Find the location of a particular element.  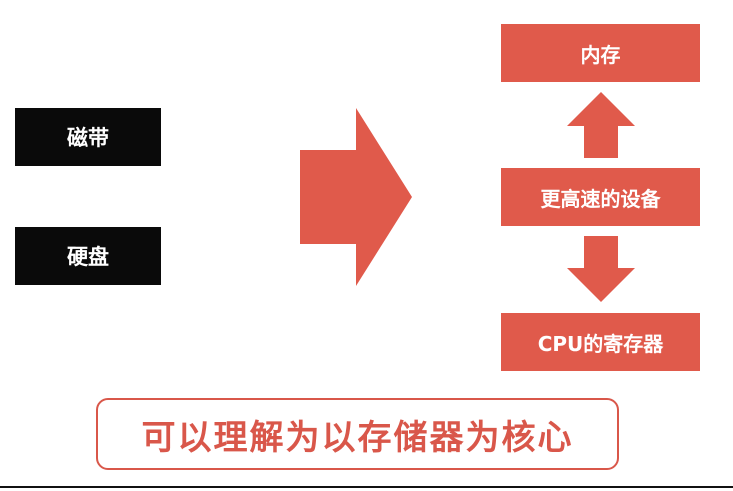

memory-label: 内存 is located at coordinates (600, 54).